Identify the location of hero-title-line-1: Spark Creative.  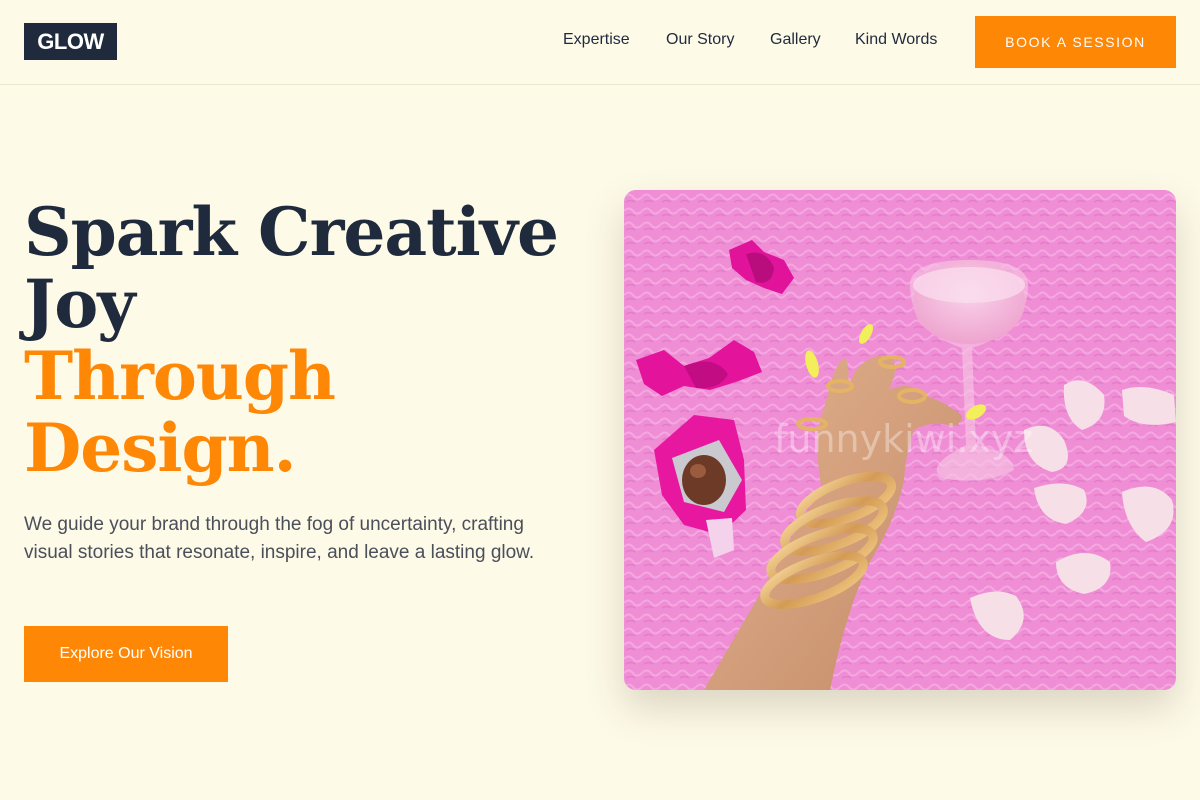
(291, 232).